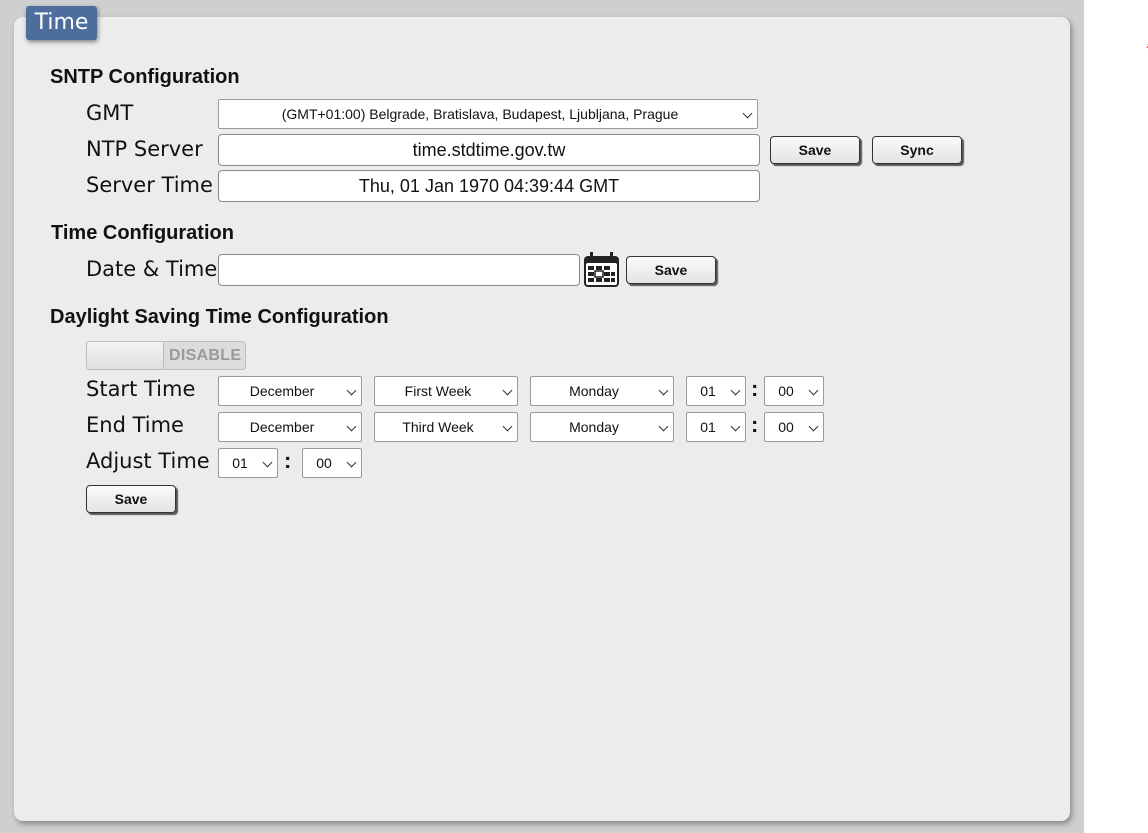 The image size is (1148, 833). What do you see at coordinates (219, 317) in the screenshot?
I see `dst-section-title: Daylight Saving Time Configuration` at bounding box center [219, 317].